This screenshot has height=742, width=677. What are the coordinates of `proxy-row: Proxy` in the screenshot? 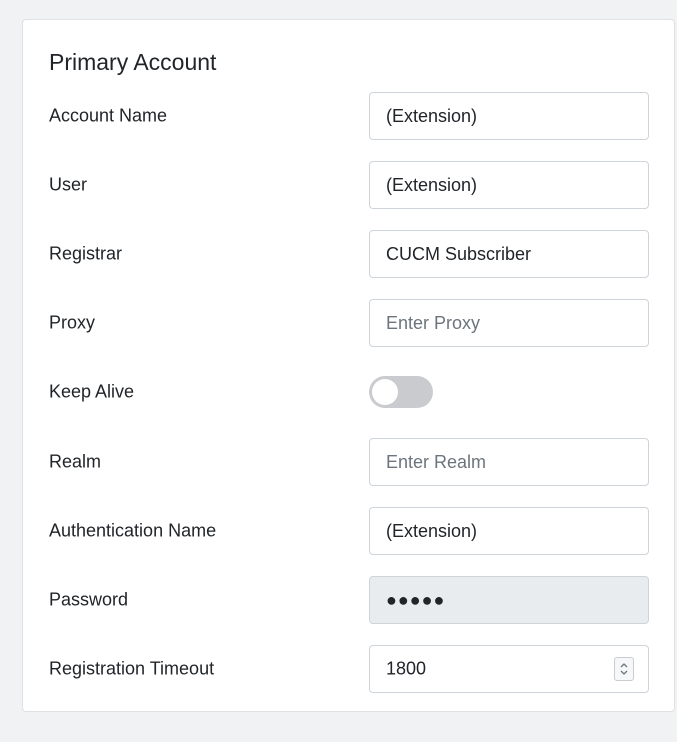 It's located at (348, 323).